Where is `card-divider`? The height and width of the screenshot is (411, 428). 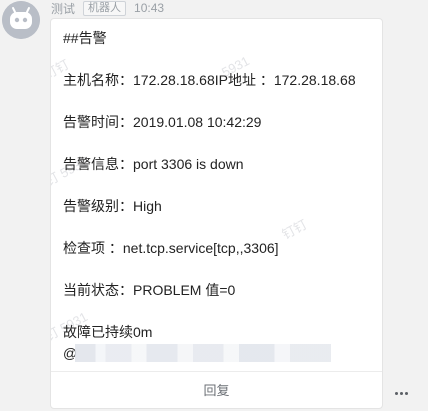 card-divider is located at coordinates (216, 371).